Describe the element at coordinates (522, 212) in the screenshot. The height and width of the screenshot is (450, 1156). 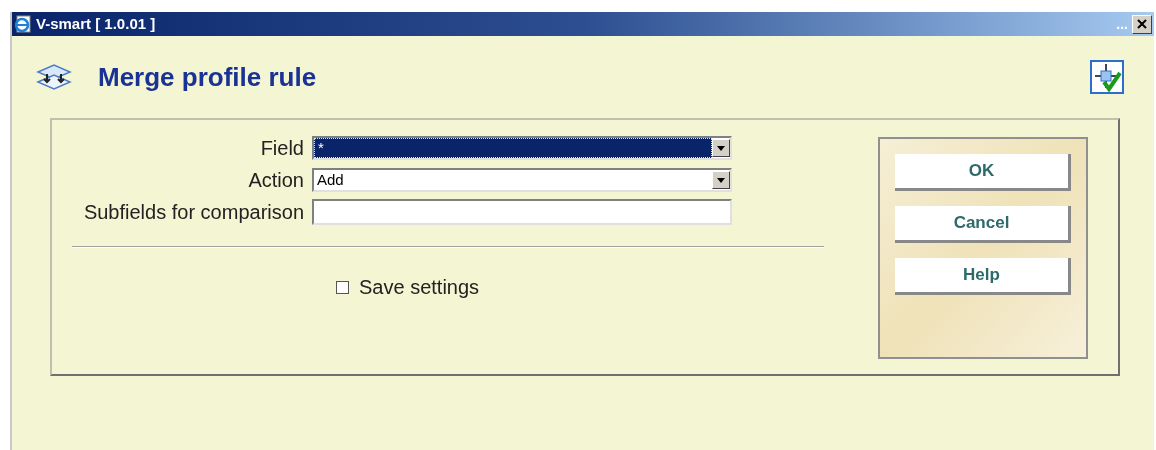
I see `input-field` at that location.